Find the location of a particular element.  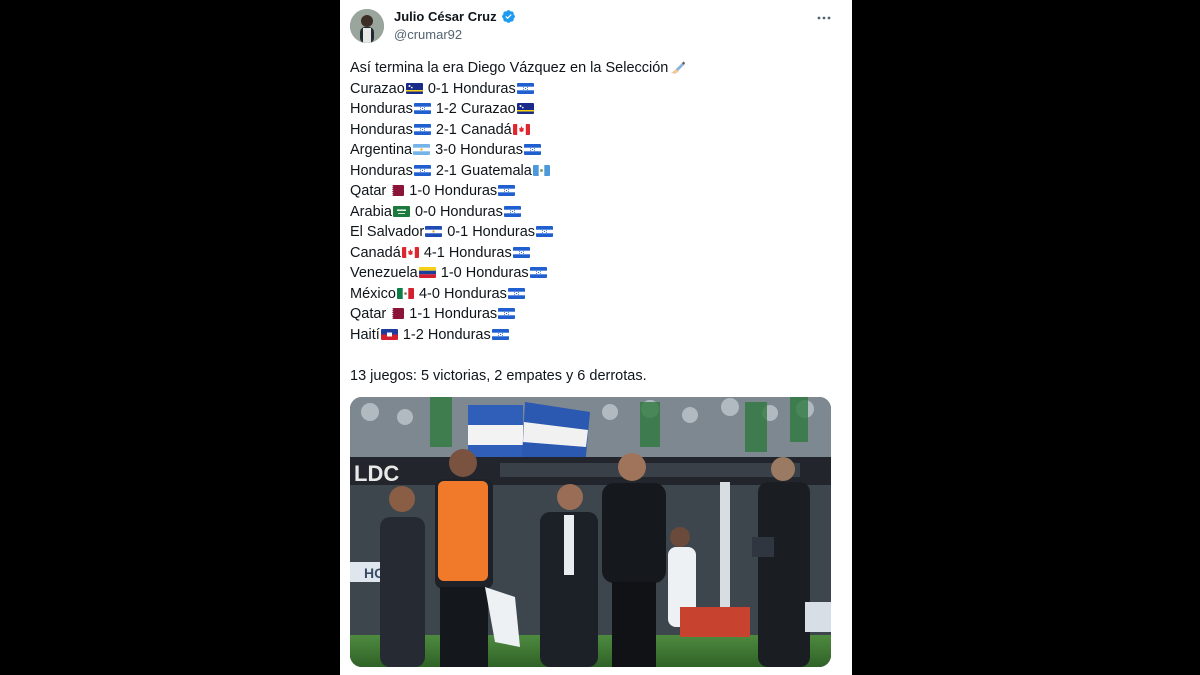

elsalvador-flag-icon is located at coordinates (434, 231).